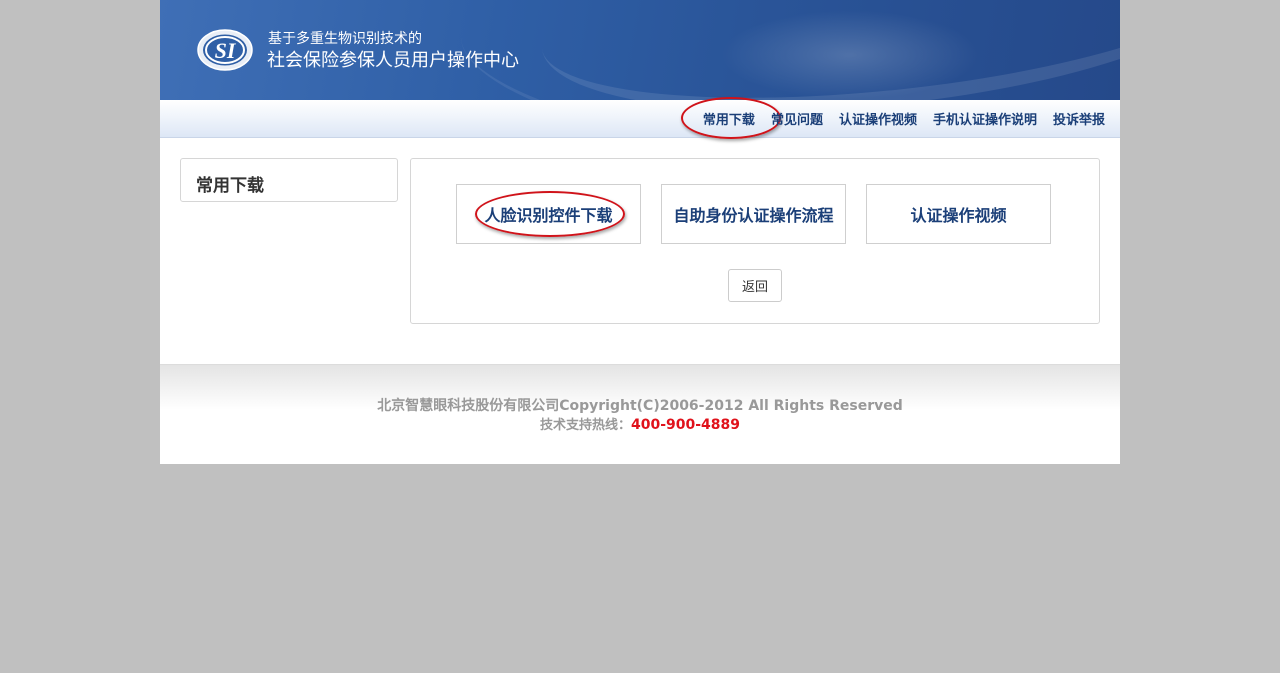 Image resolution: width=1280 pixels, height=673 pixels. Describe the element at coordinates (878, 118) in the screenshot. I see `nav-item-video: 认证操作视频` at that location.